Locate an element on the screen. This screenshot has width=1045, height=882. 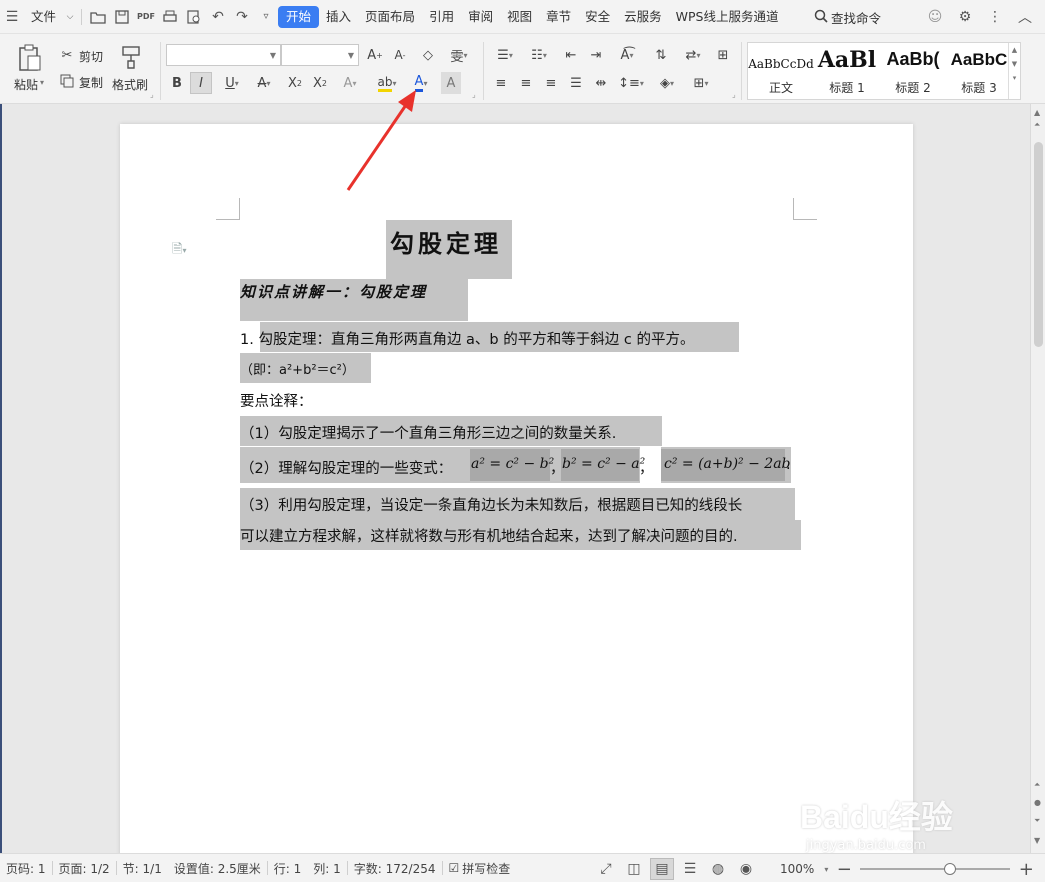
undo-icon: ↶ is located at coordinates (218, 17).